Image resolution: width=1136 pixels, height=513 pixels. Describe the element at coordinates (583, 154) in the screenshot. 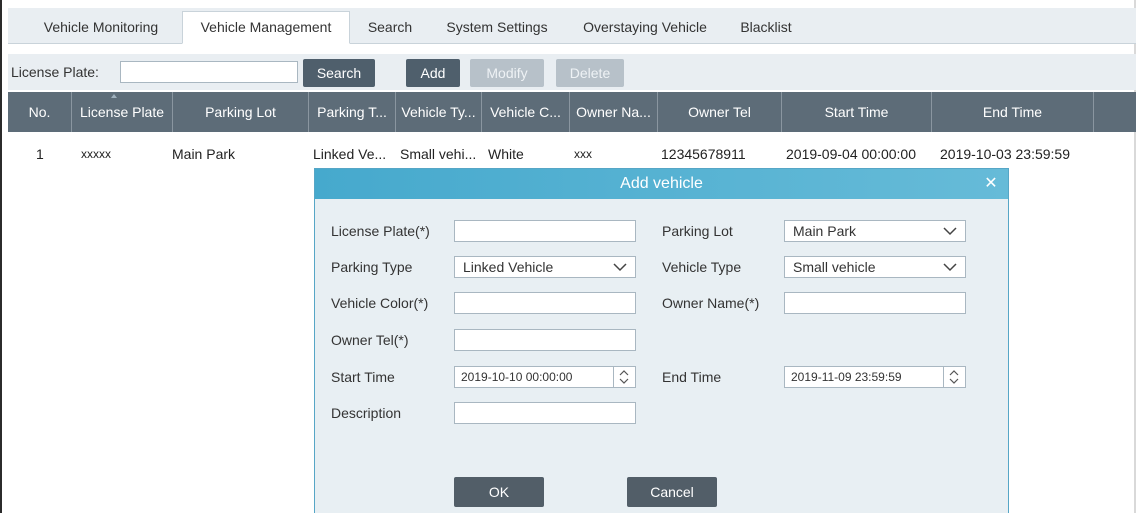

I see `cell-owner-name: xxx` at that location.